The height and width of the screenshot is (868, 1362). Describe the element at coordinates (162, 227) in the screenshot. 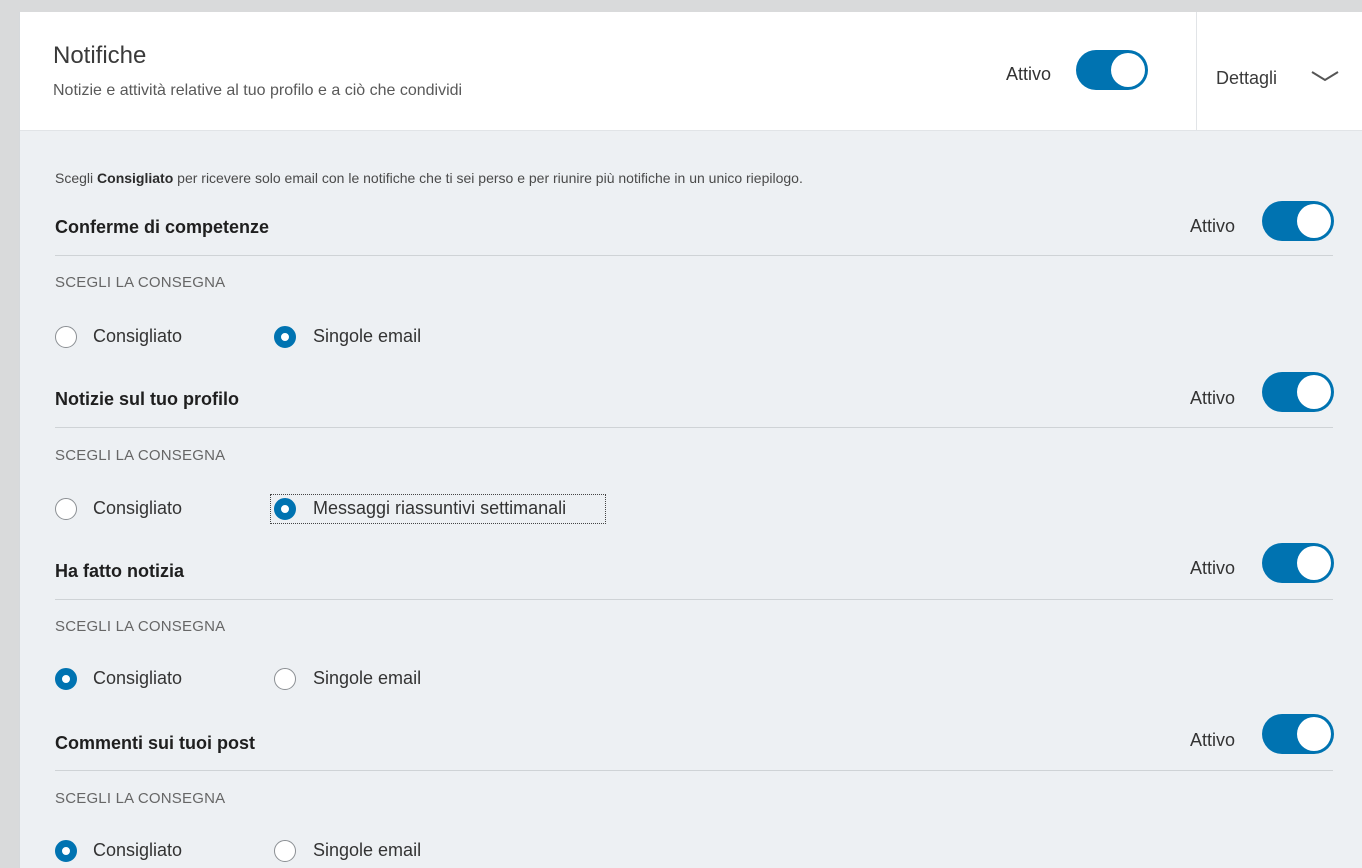

I see `section-title: Conferme di competenze` at that location.